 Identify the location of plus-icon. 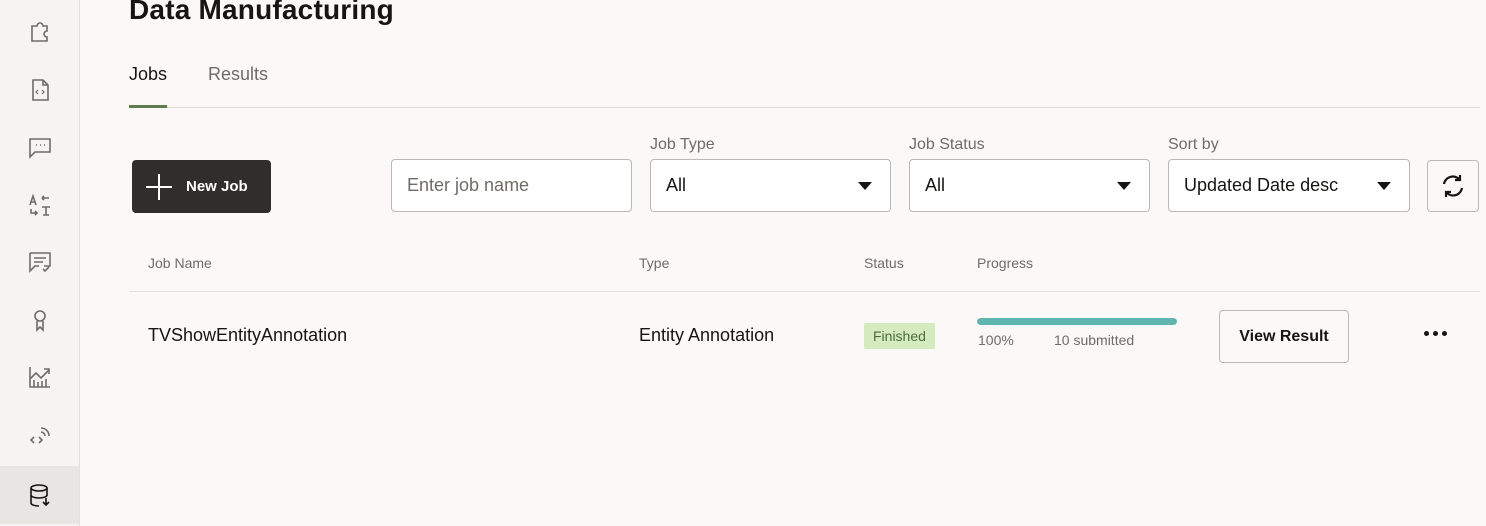
(159, 186).